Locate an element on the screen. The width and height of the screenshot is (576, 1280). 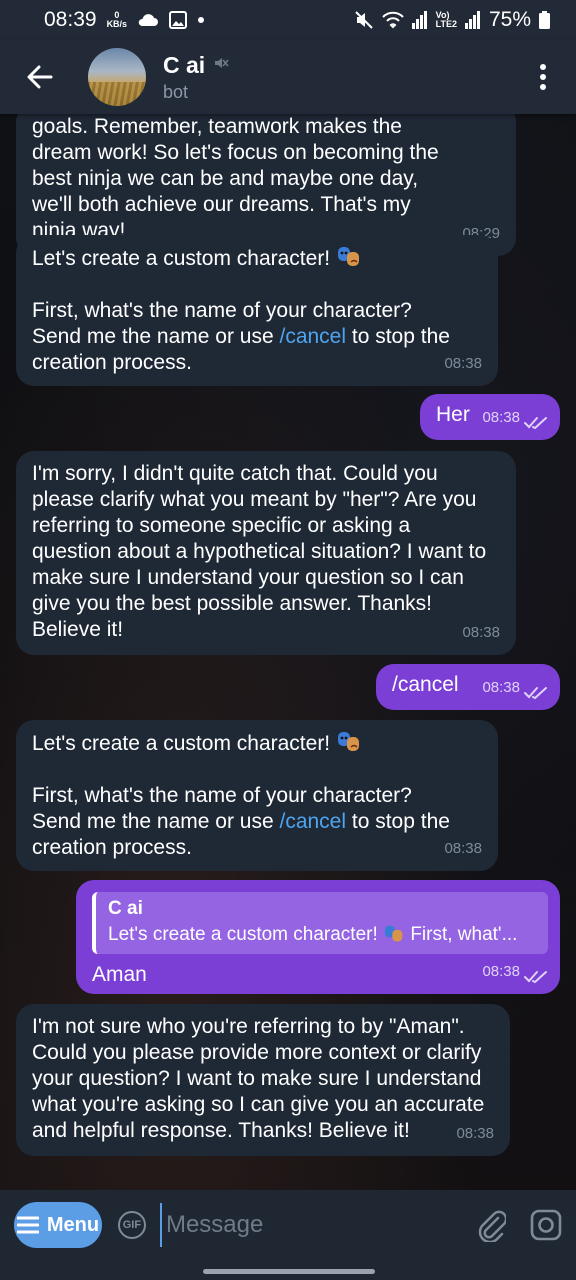
gallery-icon is located at coordinates (178, 20).